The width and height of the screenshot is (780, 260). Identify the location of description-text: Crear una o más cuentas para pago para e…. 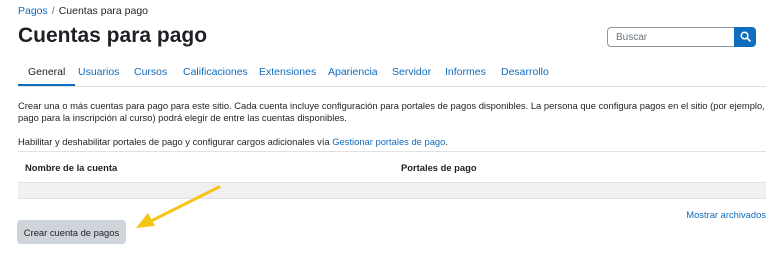
(391, 111).